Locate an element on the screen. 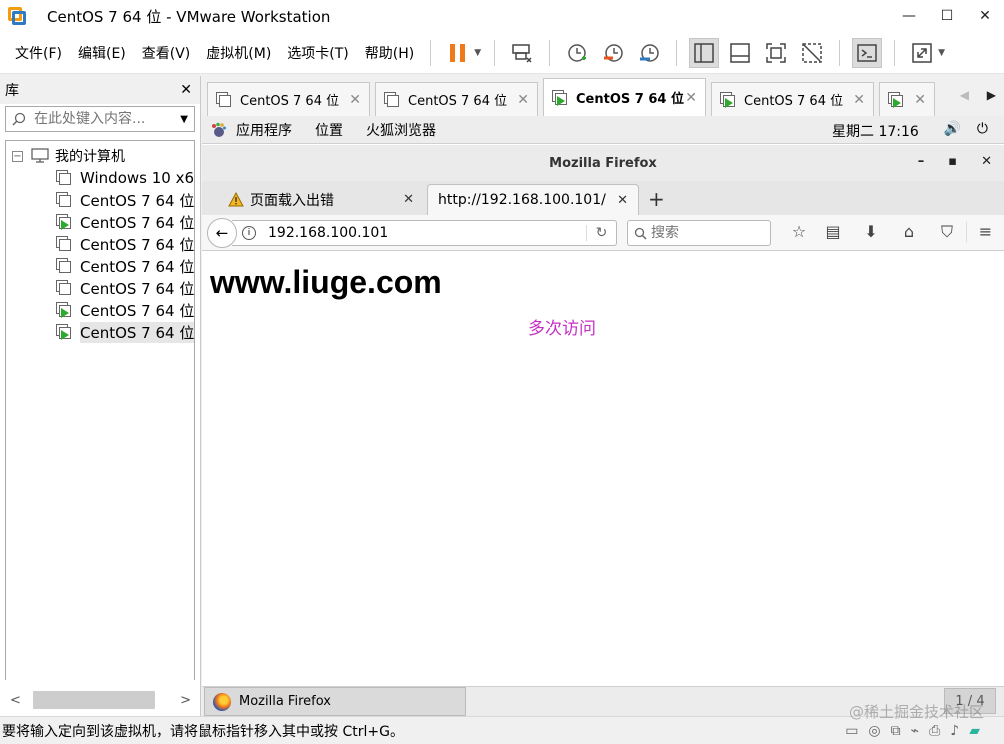  vm-tab-overflow: ✕ is located at coordinates (907, 99).